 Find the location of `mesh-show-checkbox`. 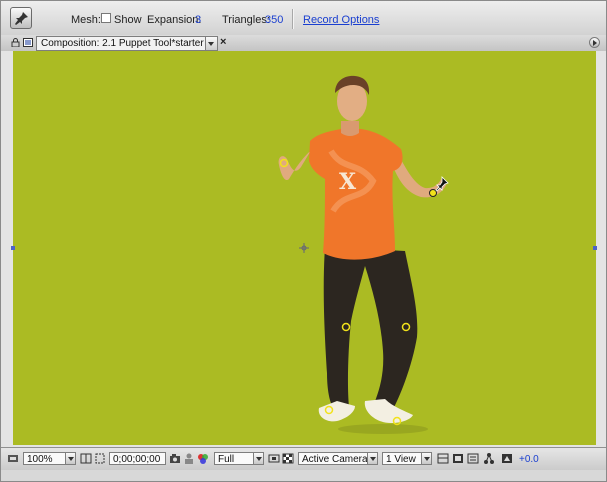

mesh-show-checkbox is located at coordinates (106, 18).